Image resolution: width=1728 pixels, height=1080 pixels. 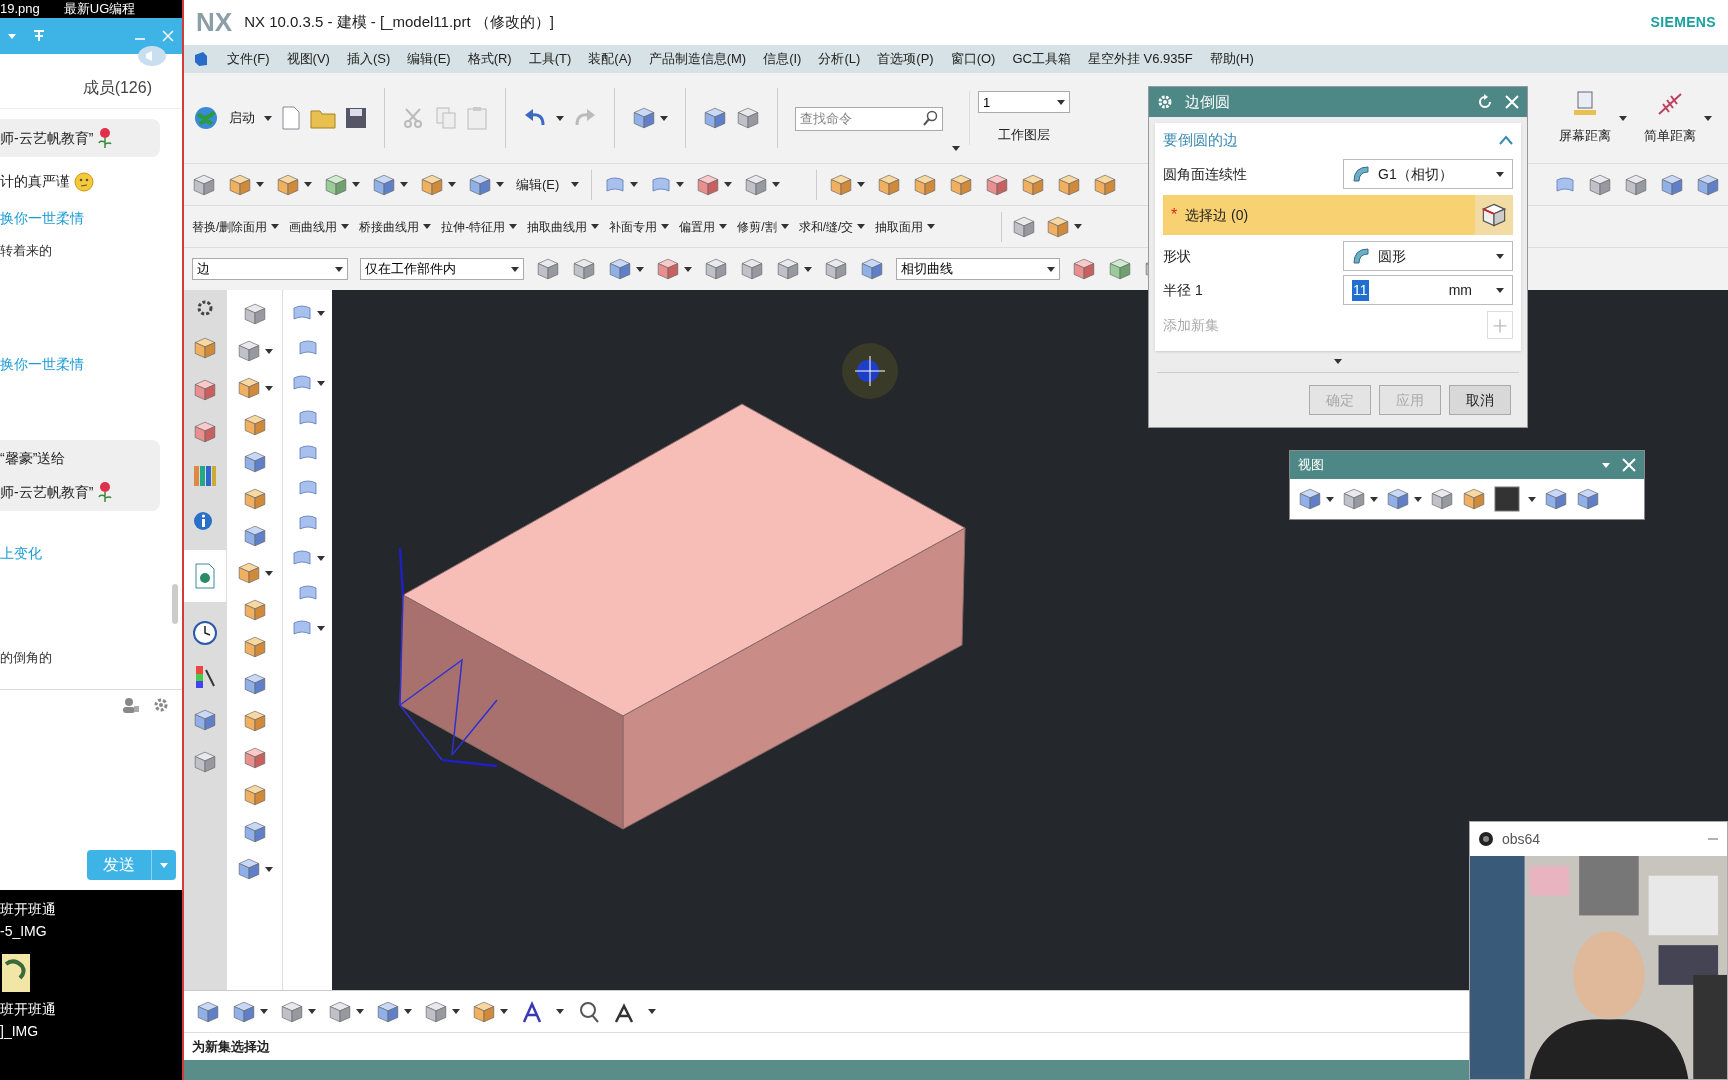 What do you see at coordinates (323, 118) in the screenshot?
I see `folder-icon` at bounding box center [323, 118].